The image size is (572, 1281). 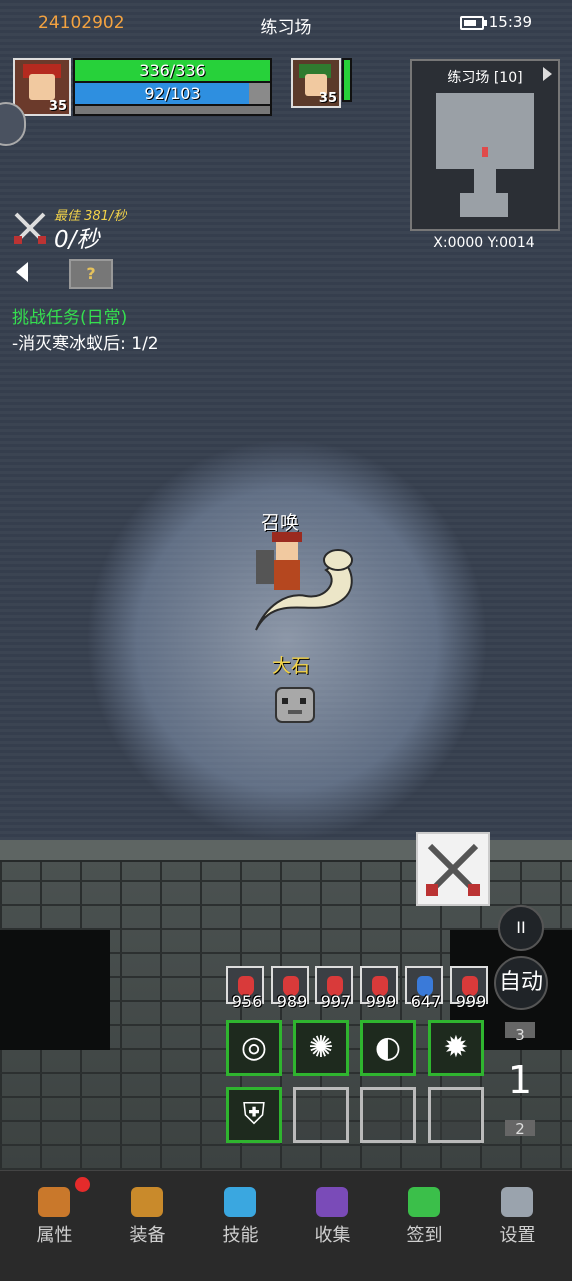 I want to click on collapse-left-icon, so click(x=22, y=272).